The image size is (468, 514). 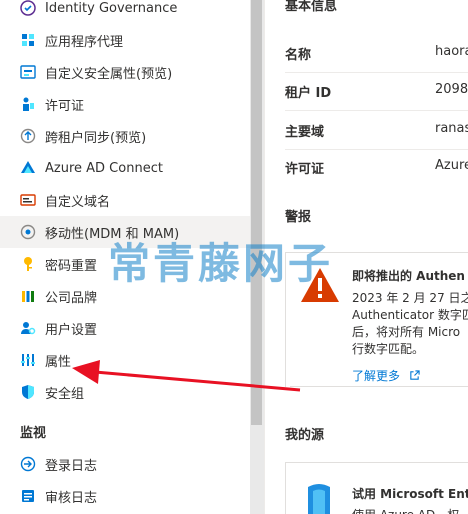 I want to click on security-shield-icon, so click(x=28, y=392).